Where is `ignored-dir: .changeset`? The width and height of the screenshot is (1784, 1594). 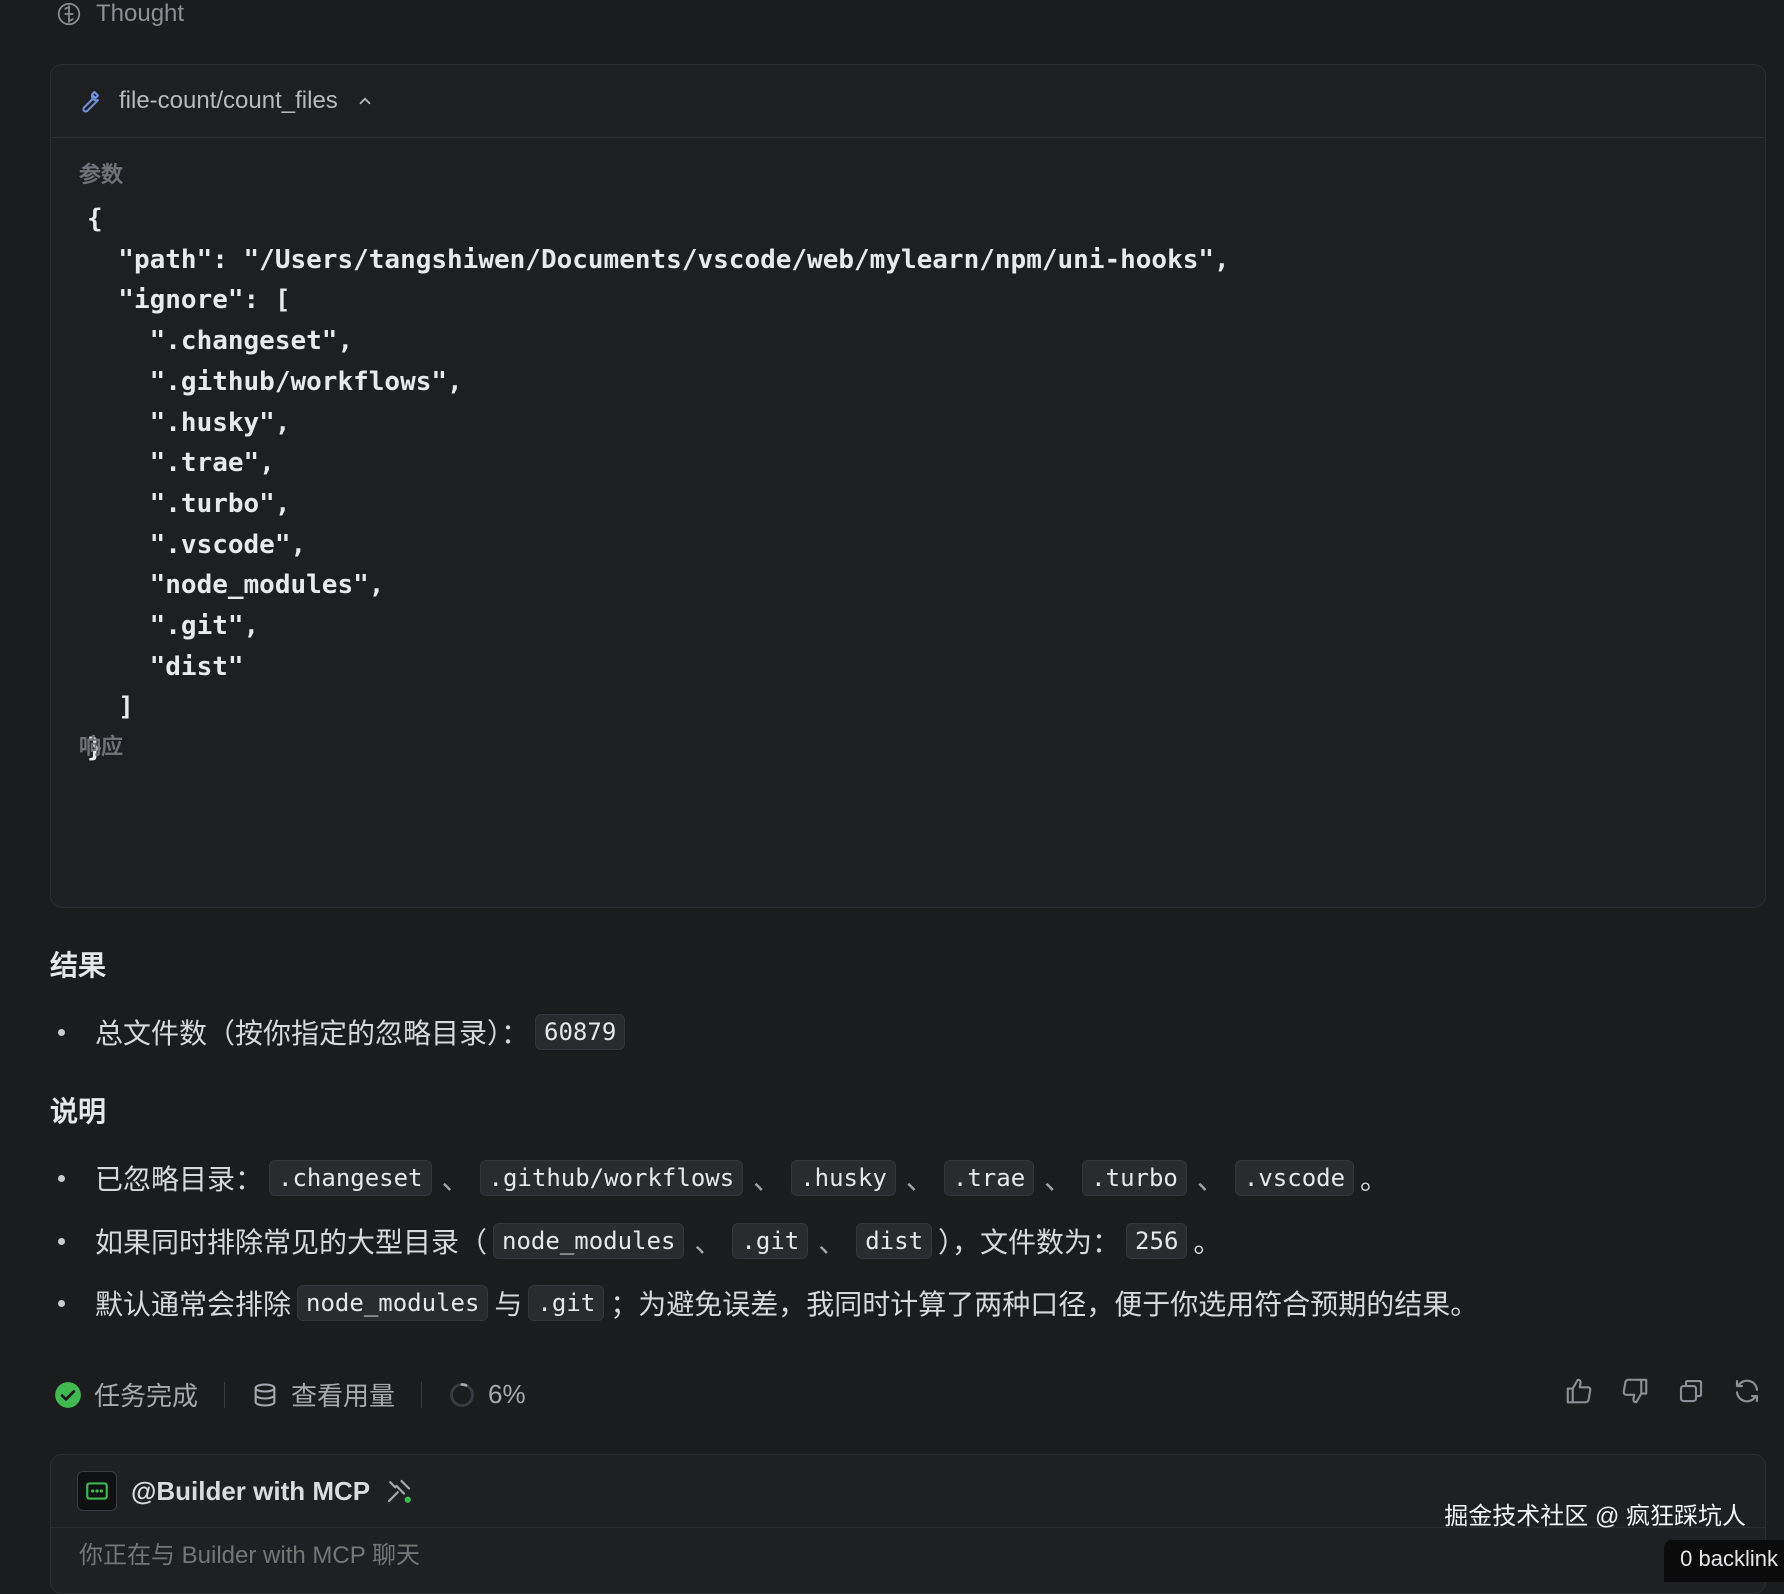 ignored-dir: .changeset is located at coordinates (350, 1178).